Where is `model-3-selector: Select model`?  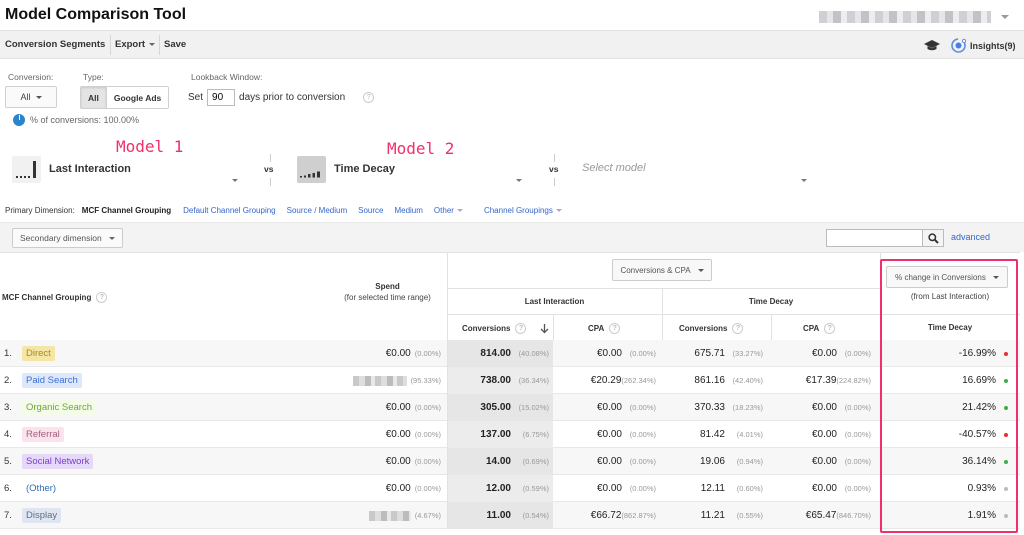 model-3-selector: Select model is located at coordinates (614, 168).